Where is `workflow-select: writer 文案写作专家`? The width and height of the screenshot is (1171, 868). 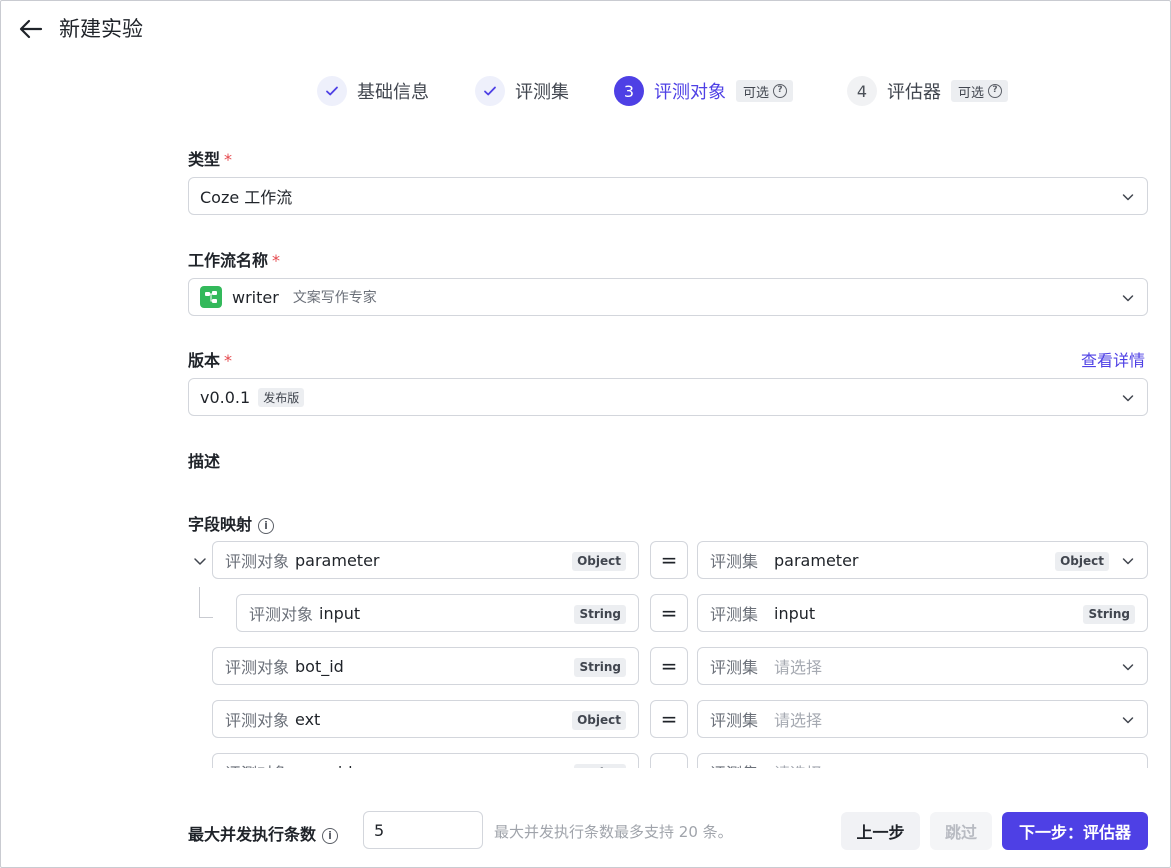
workflow-select: writer 文案写作专家 is located at coordinates (668, 297).